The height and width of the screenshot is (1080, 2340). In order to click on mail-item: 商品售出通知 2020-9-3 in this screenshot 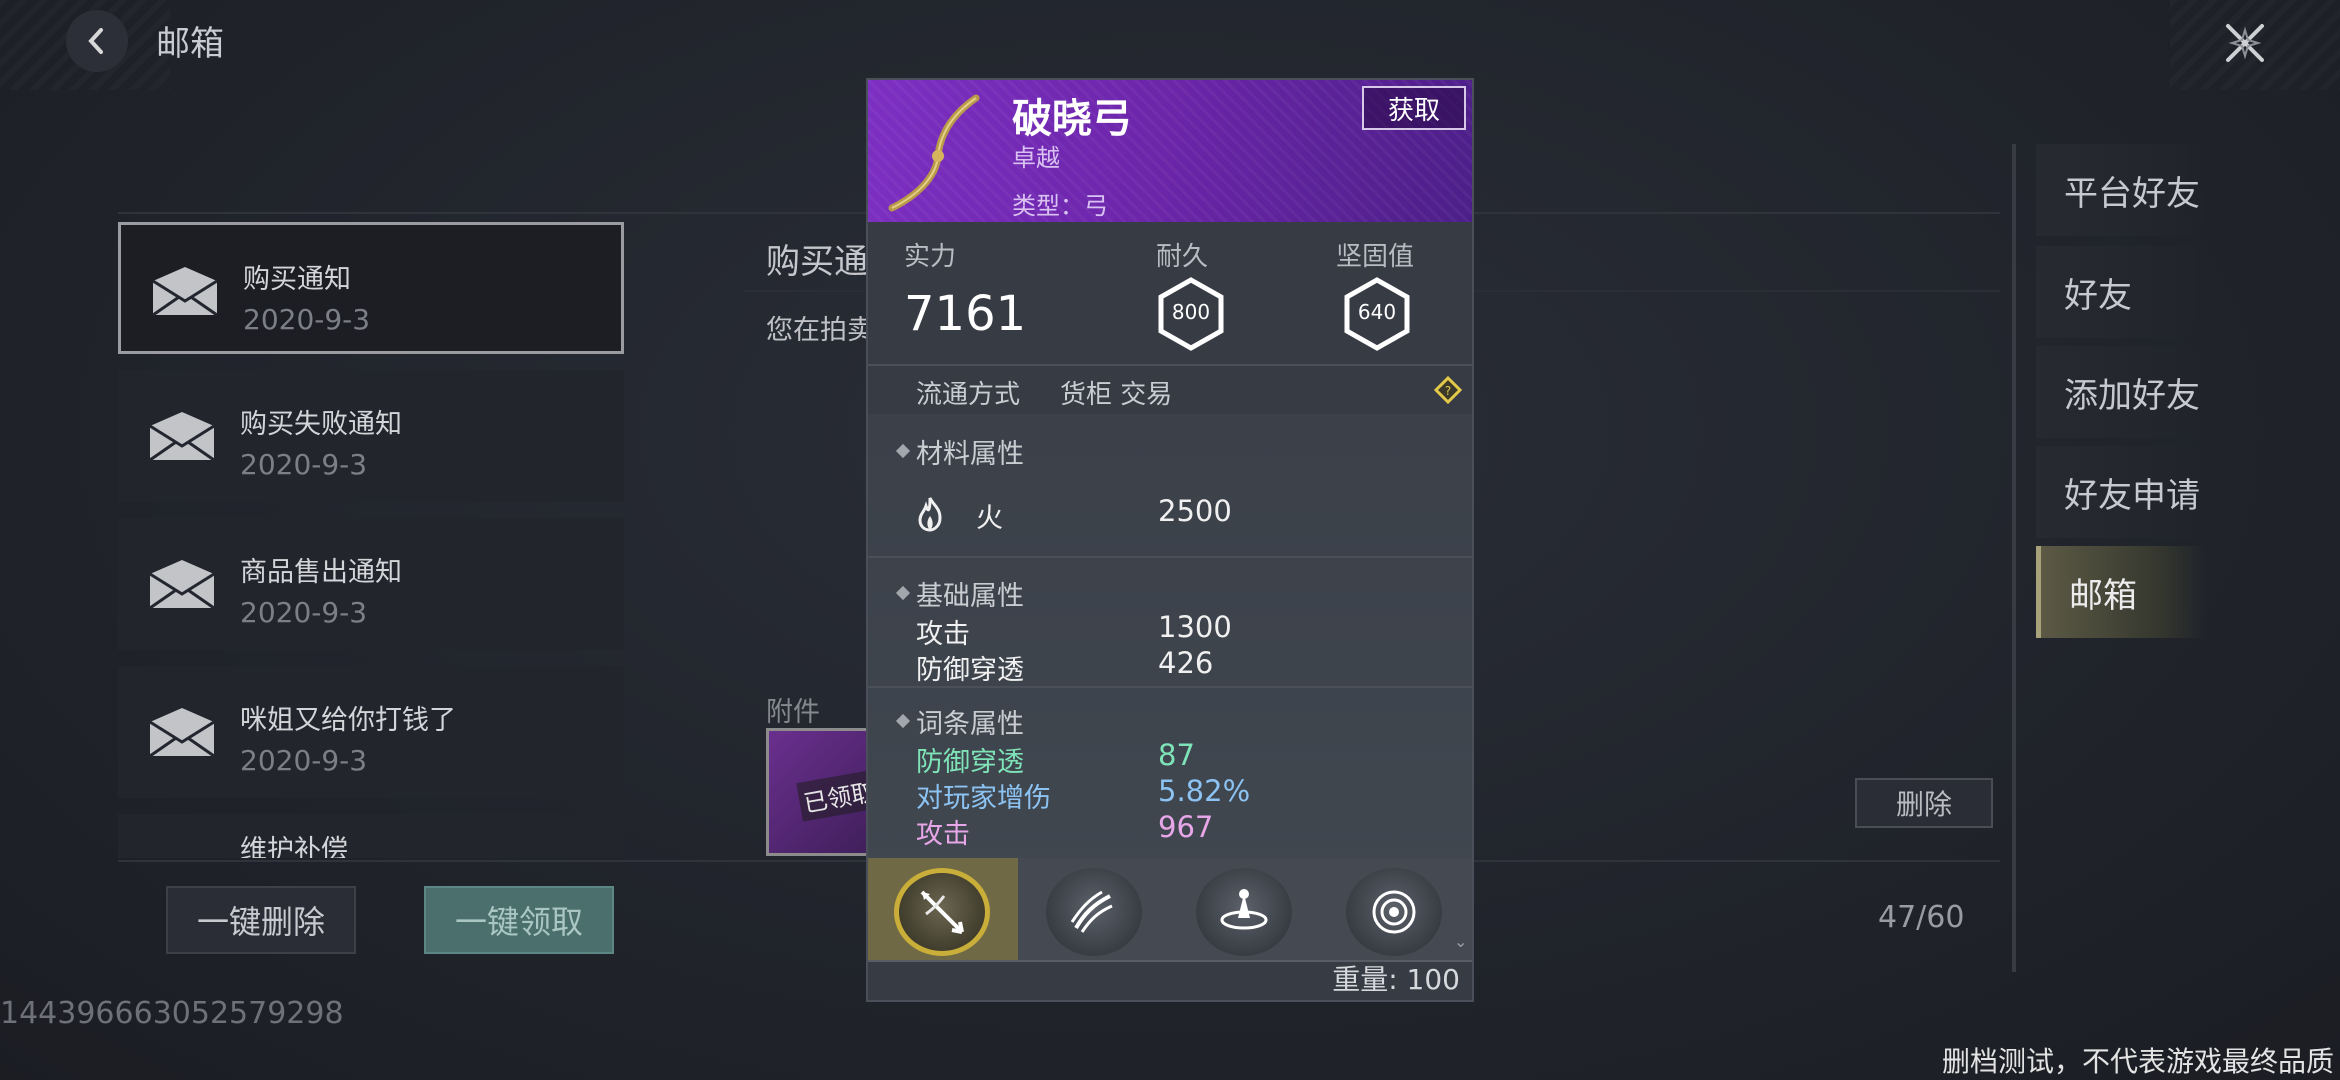, I will do `click(371, 584)`.